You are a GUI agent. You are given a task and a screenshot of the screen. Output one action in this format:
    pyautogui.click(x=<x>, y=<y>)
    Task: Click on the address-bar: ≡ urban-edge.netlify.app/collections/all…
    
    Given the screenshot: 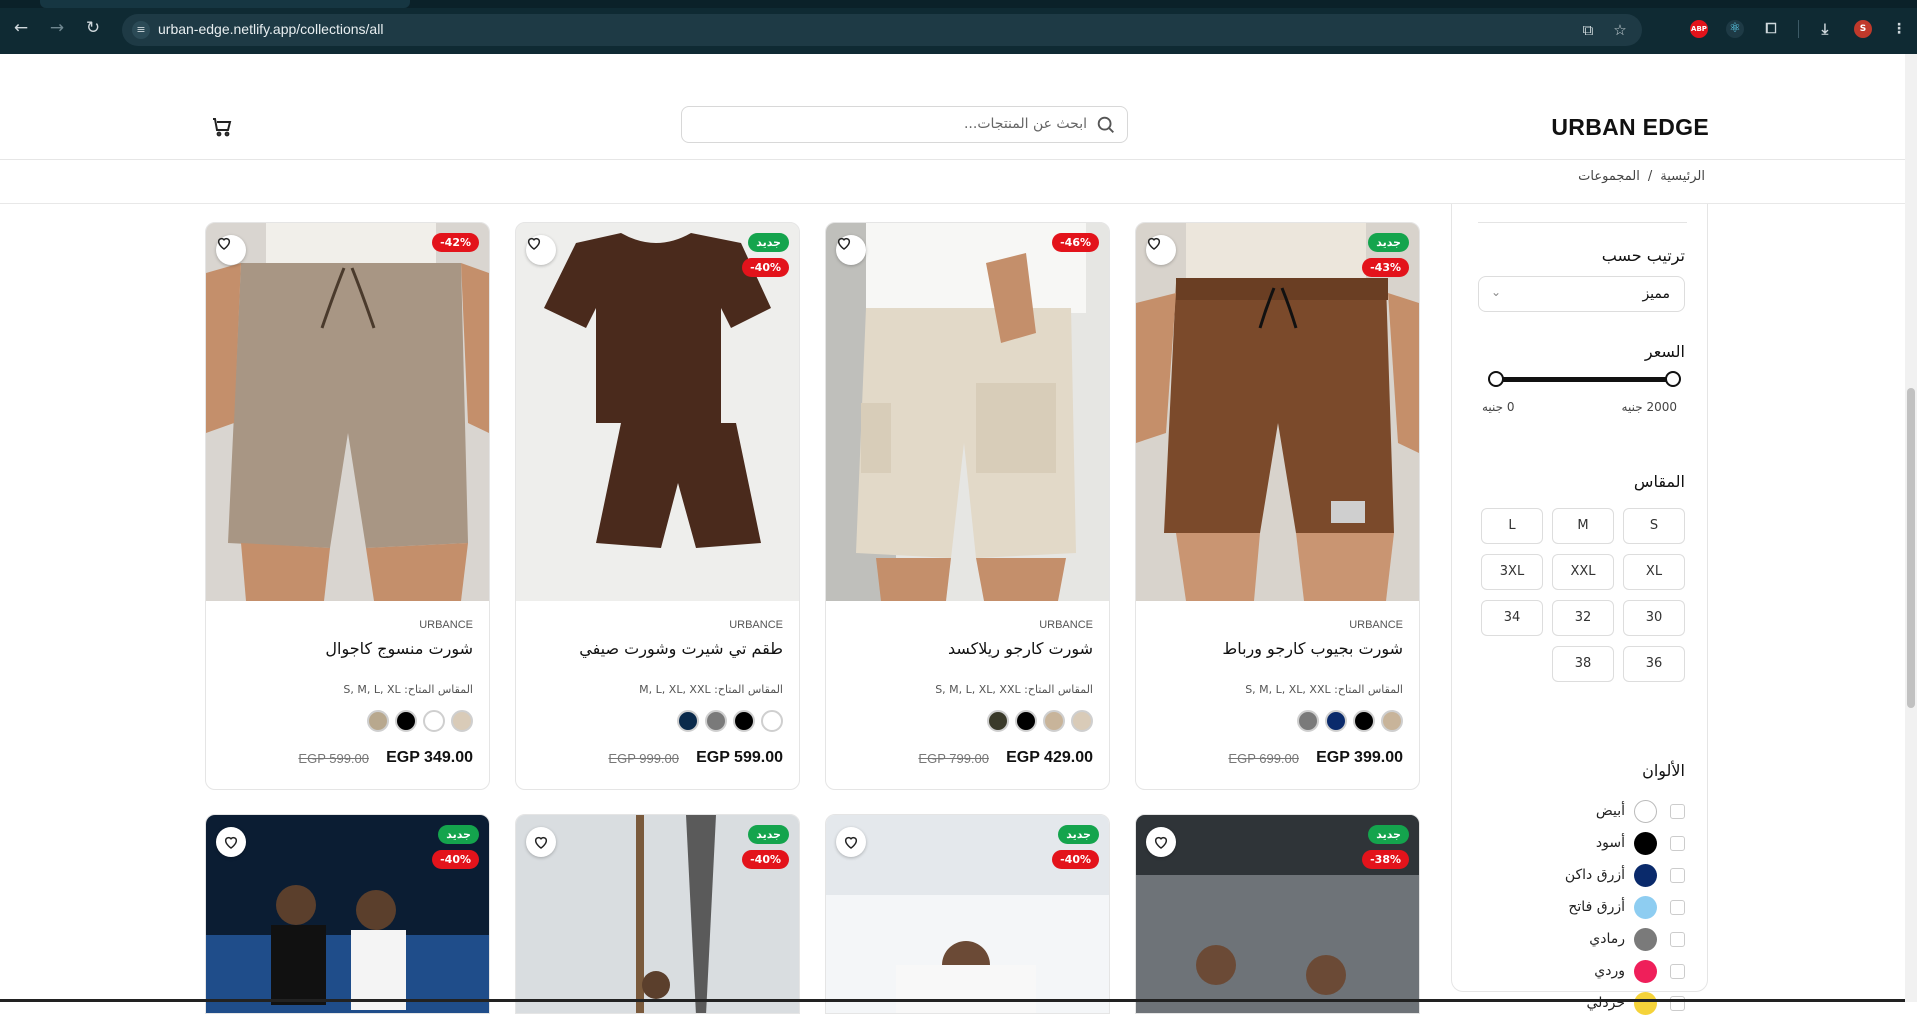 What is the action you would take?
    pyautogui.click(x=882, y=30)
    